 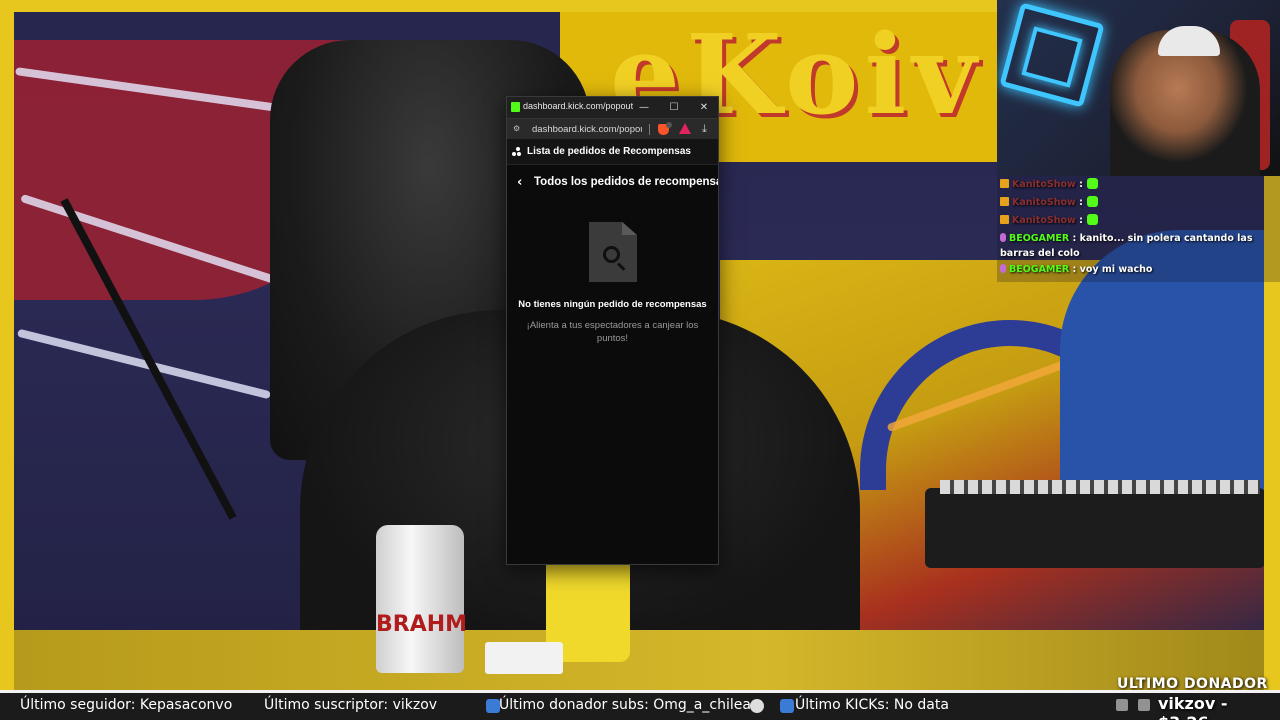 What do you see at coordinates (516, 128) in the screenshot?
I see `site-settings-icon: ⚙` at bounding box center [516, 128].